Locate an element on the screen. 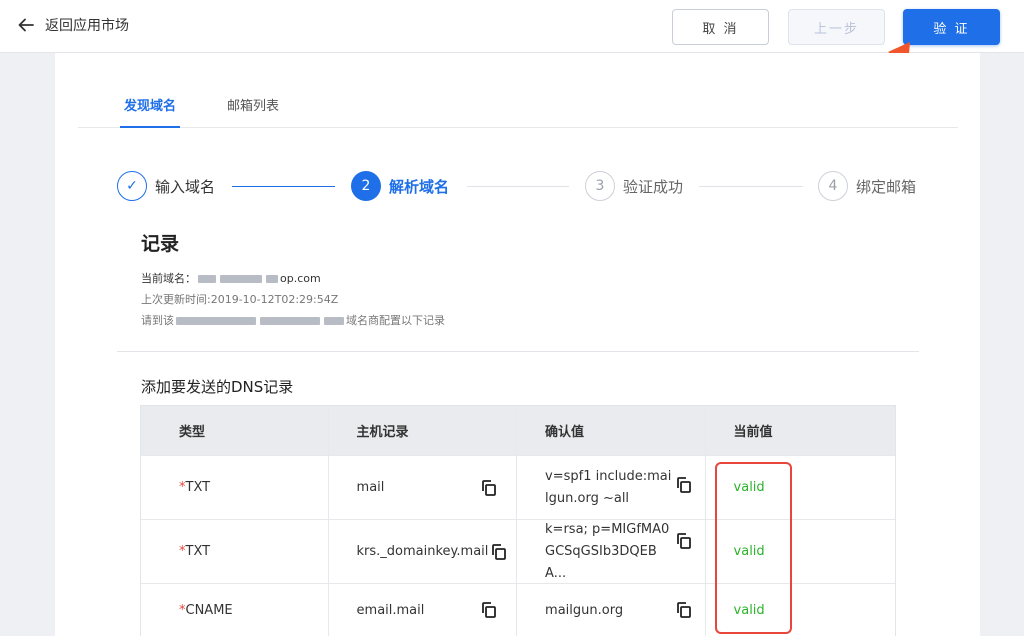  host-cell: email.mail is located at coordinates (423, 610).